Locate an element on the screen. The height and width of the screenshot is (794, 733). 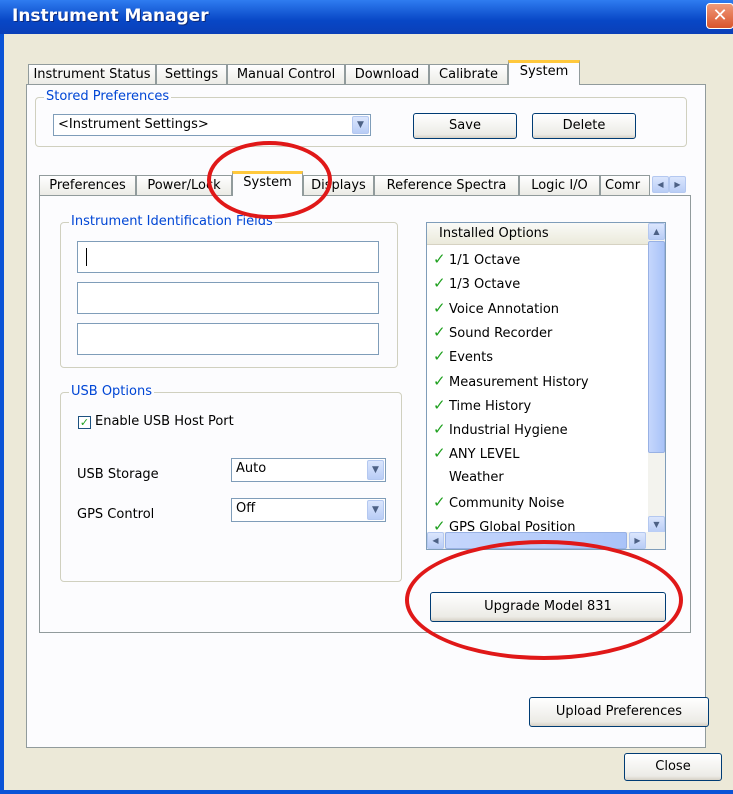
installed-option-label: 1/3 Octave is located at coordinates (485, 285).